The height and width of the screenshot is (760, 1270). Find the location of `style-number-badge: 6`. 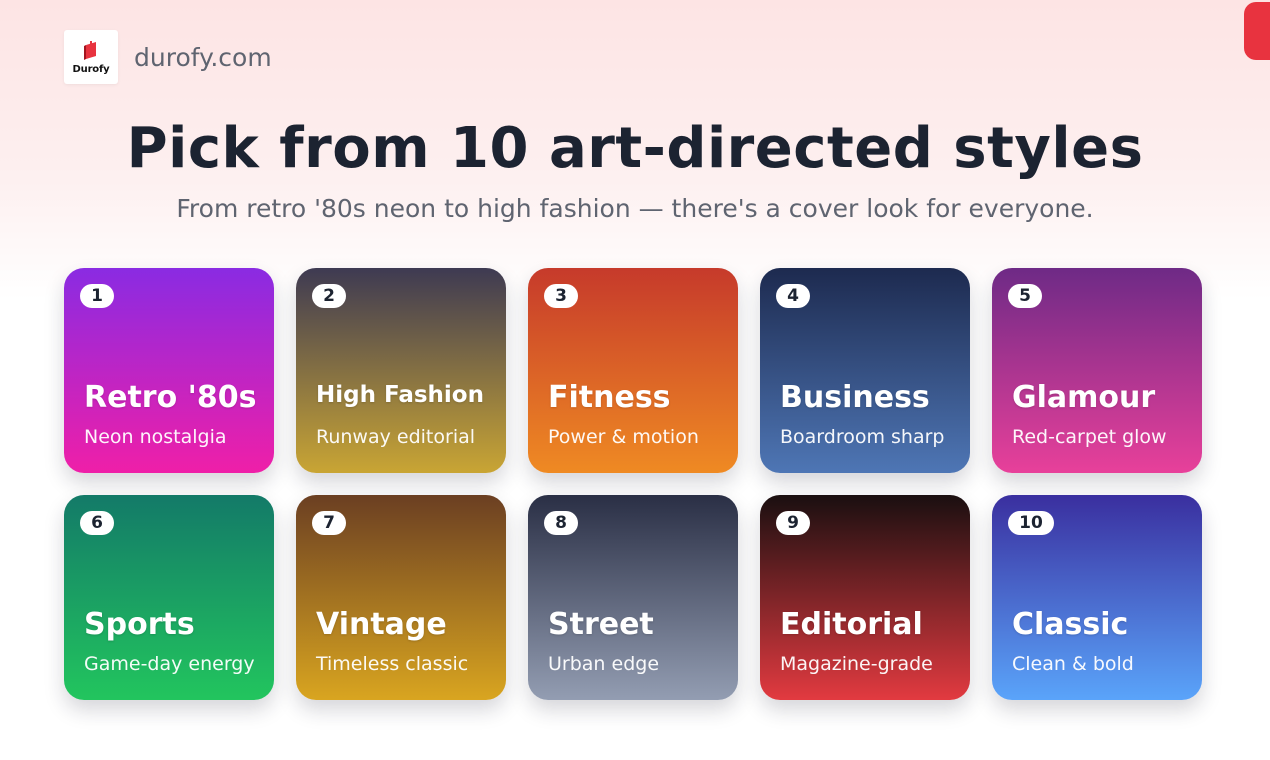

style-number-badge: 6 is located at coordinates (97, 523).